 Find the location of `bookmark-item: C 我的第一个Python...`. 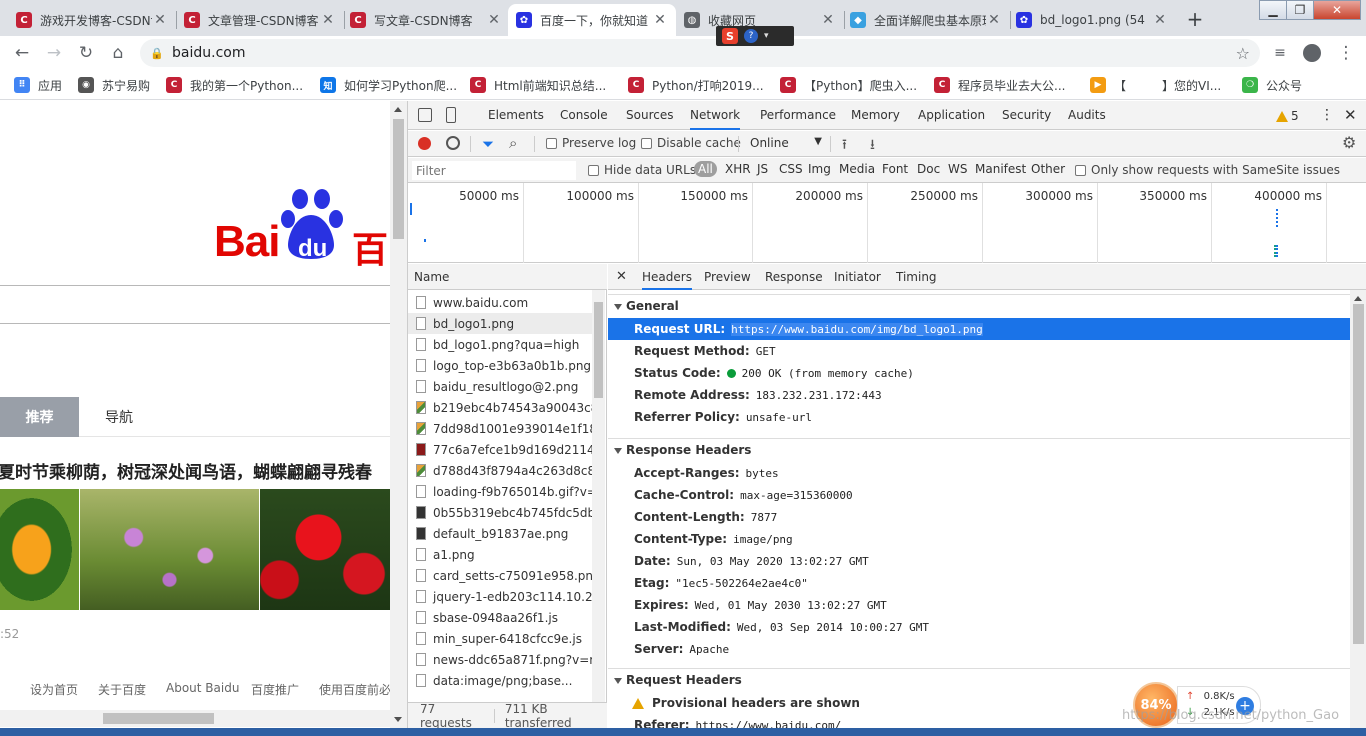

bookmark-item: C 我的第一个Python... is located at coordinates (234, 85).